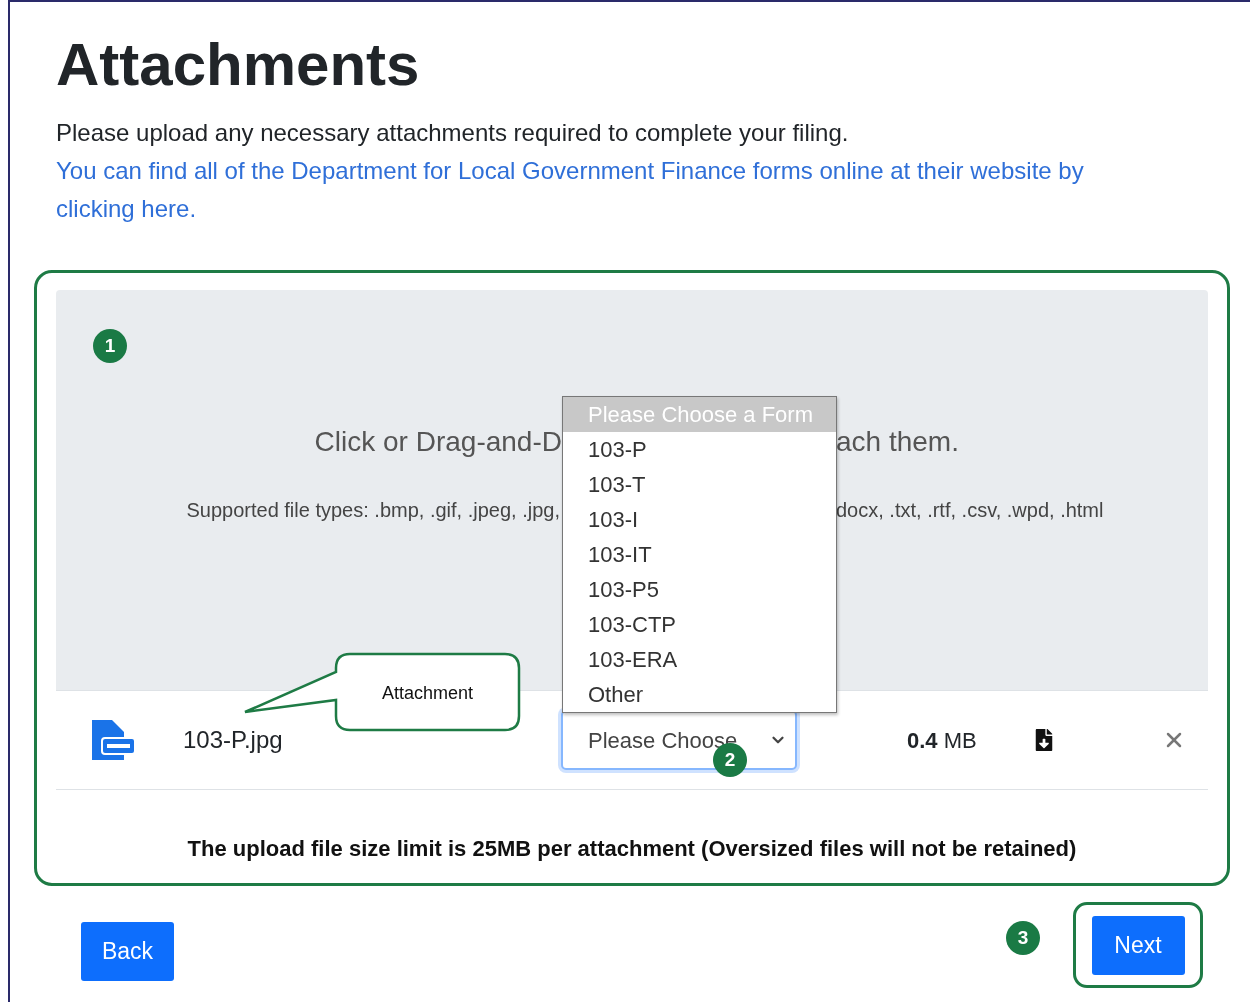 The image size is (1250, 1002). Describe the element at coordinates (110, 346) in the screenshot. I see `step-badge: 1` at that location.